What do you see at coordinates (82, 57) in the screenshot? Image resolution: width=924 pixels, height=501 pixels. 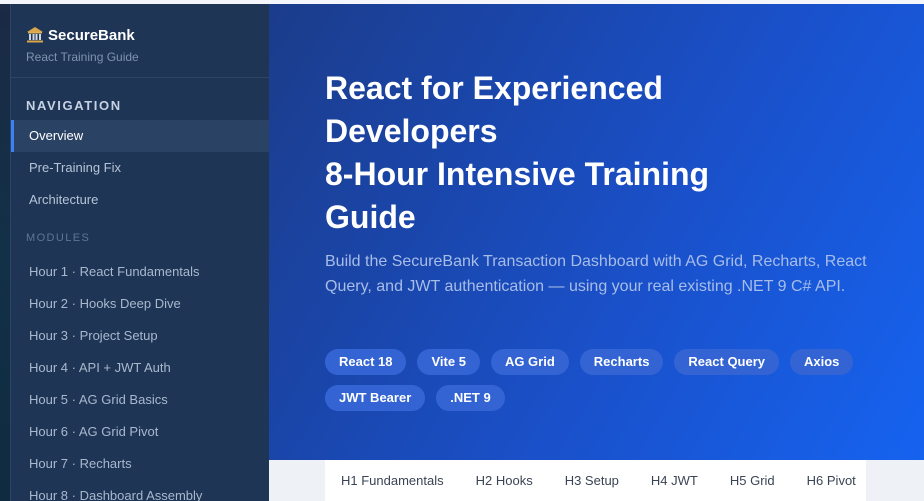 I see `brand-subtitle: React Training Guide` at bounding box center [82, 57].